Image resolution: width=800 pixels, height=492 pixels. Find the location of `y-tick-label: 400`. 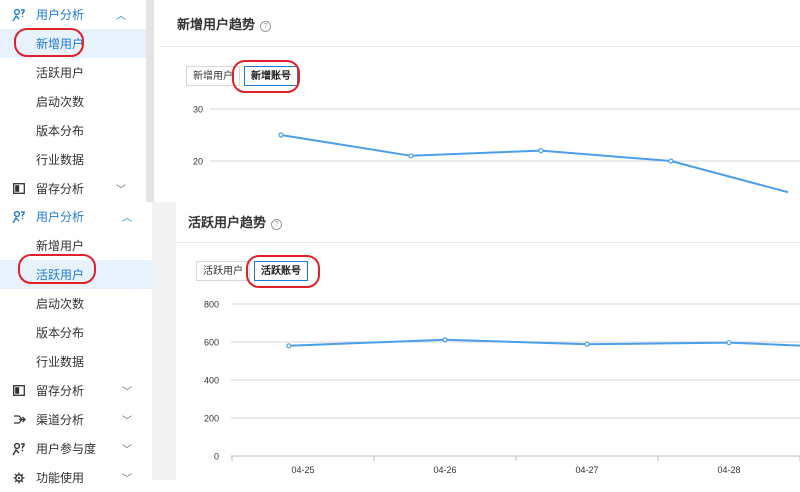

y-tick-label: 400 is located at coordinates (211, 381).